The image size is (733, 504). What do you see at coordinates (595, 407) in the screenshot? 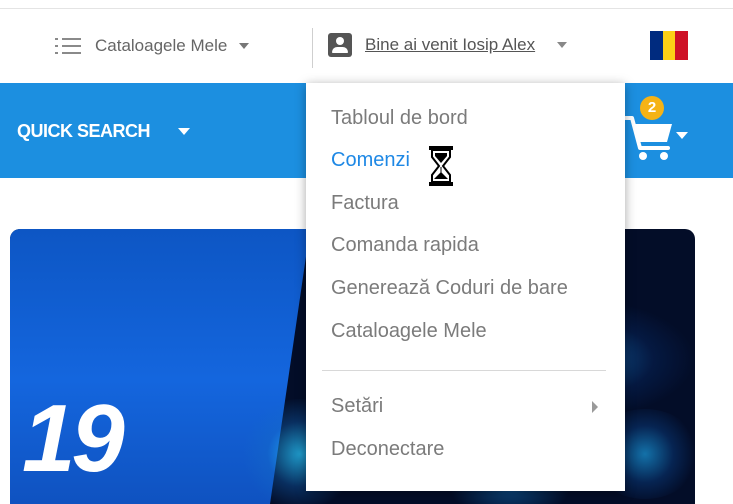
I see `chevron-right-icon` at bounding box center [595, 407].